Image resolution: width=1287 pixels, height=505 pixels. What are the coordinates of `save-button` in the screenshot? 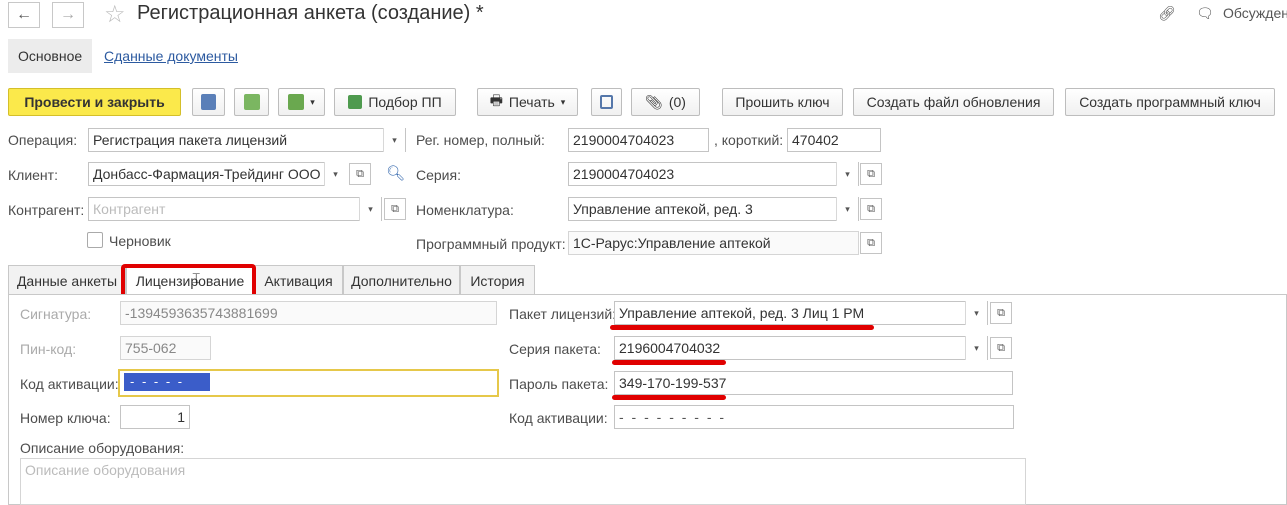 It's located at (208, 102).